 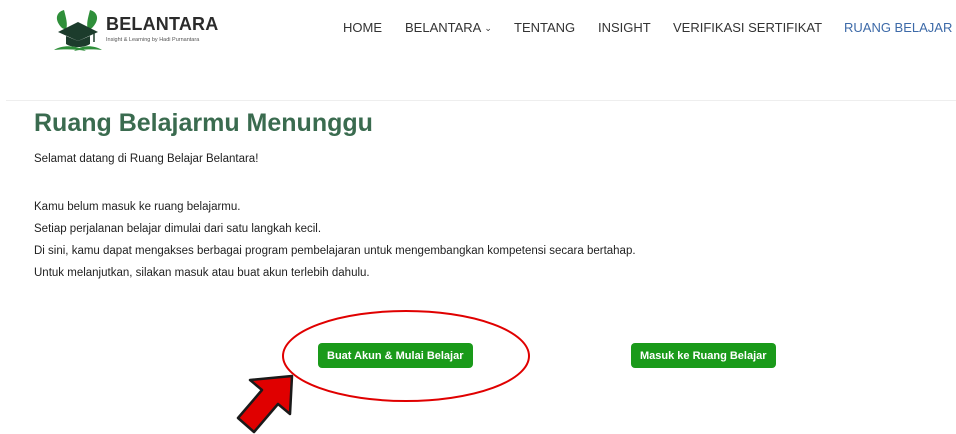 I want to click on chevron-down-icon: ⌄, so click(x=488, y=28).